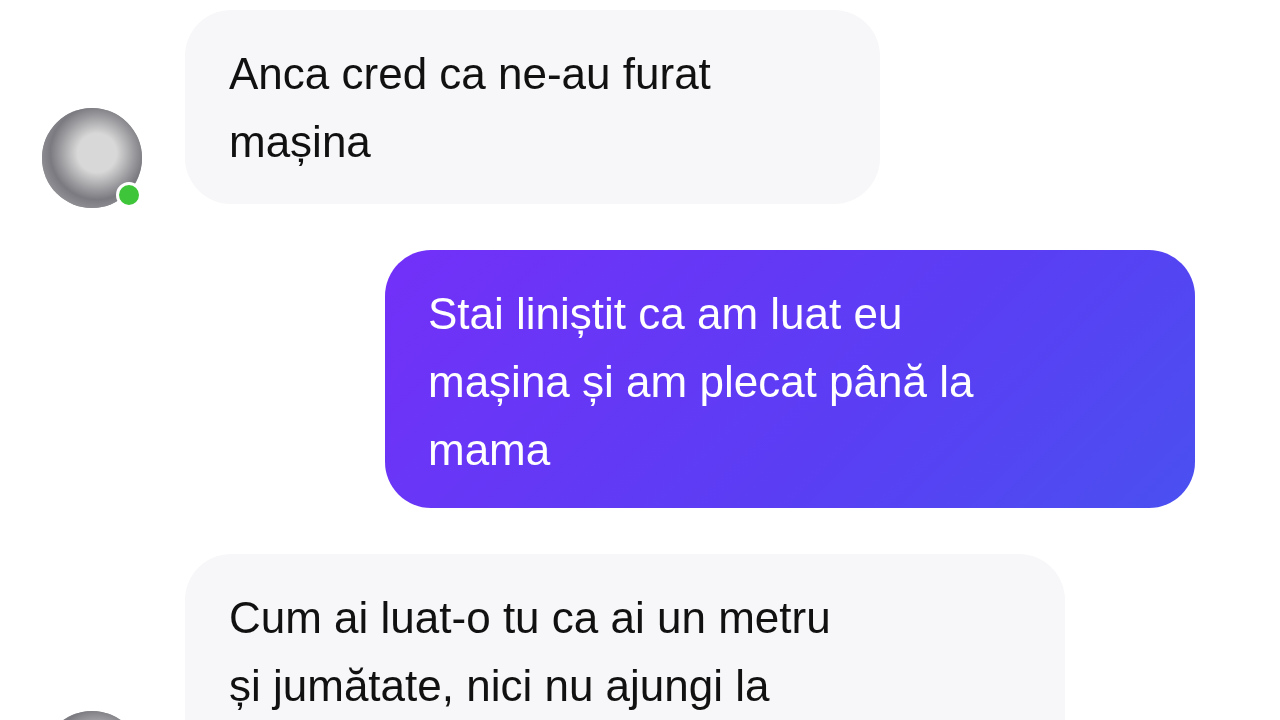  I want to click on message-bubble: Anca cred ca ne-au furat mașina, so click(532, 107).